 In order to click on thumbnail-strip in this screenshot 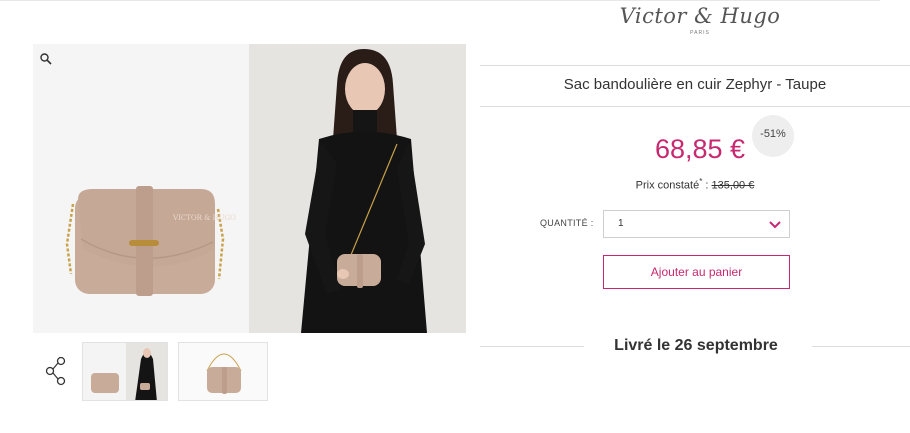, I will do `click(253, 373)`.